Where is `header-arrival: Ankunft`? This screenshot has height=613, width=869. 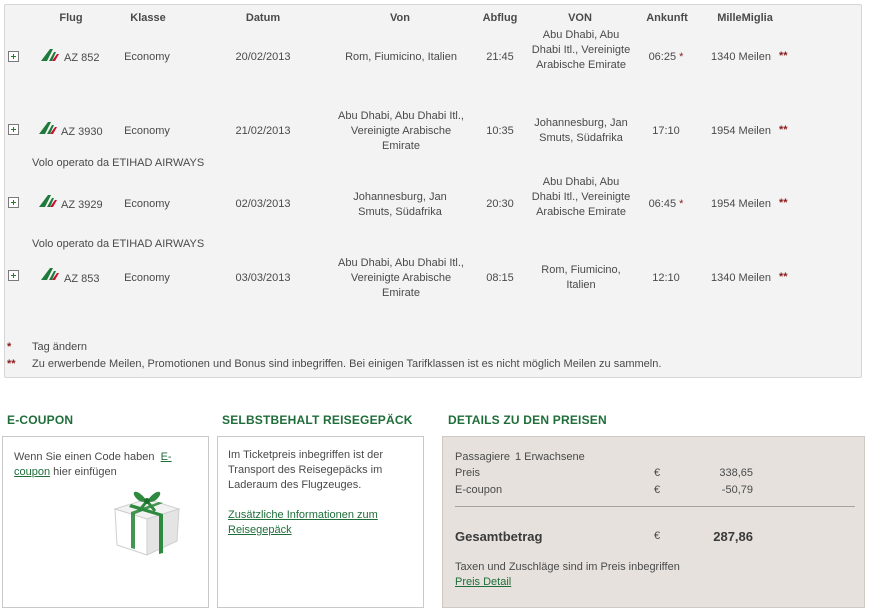
header-arrival: Ankunft is located at coordinates (667, 18).